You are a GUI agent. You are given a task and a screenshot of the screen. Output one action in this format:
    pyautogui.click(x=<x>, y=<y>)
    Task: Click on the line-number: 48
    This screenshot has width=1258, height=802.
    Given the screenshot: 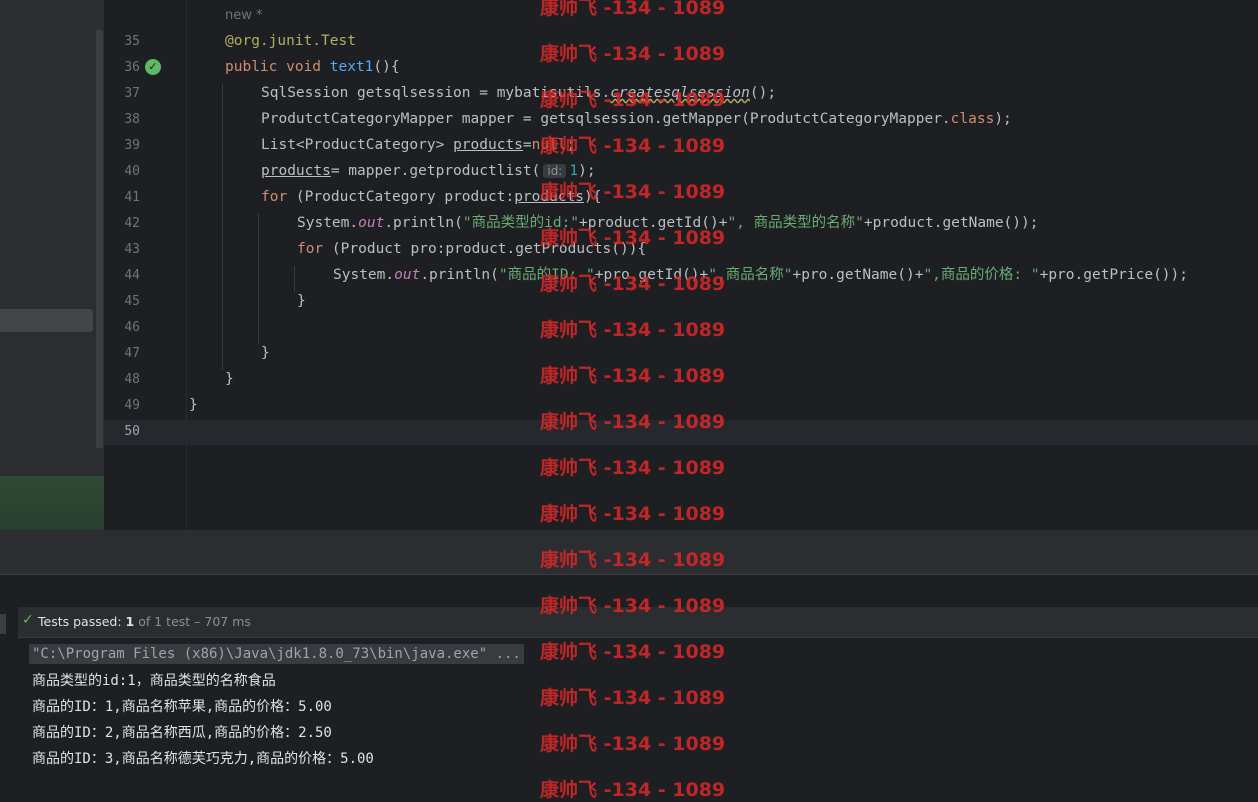 What is the action you would take?
    pyautogui.click(x=132, y=379)
    